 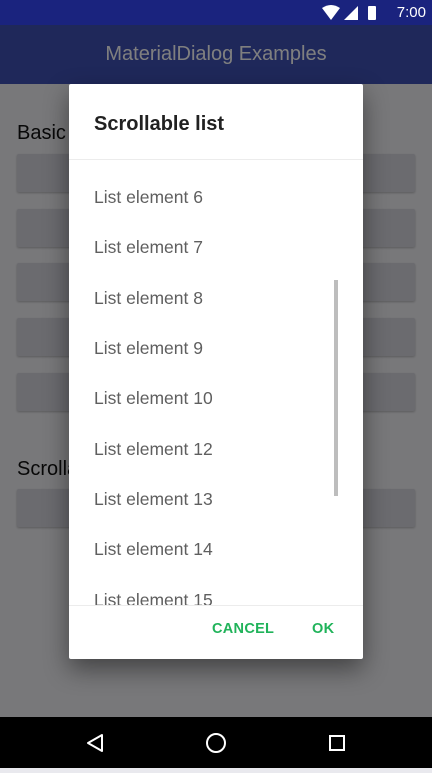 I want to click on cancel-button: CANCEL, so click(x=243, y=629).